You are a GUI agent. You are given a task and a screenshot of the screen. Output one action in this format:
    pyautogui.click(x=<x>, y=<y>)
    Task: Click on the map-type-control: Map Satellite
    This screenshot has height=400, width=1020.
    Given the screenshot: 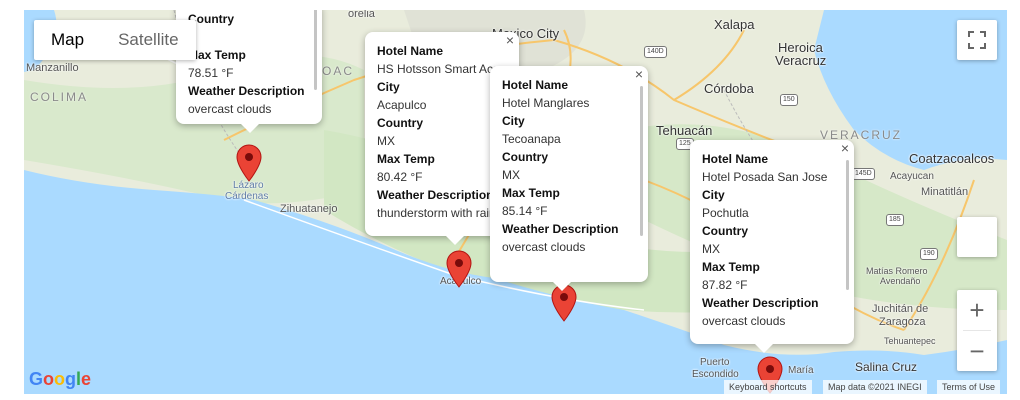 What is the action you would take?
    pyautogui.click(x=115, y=40)
    